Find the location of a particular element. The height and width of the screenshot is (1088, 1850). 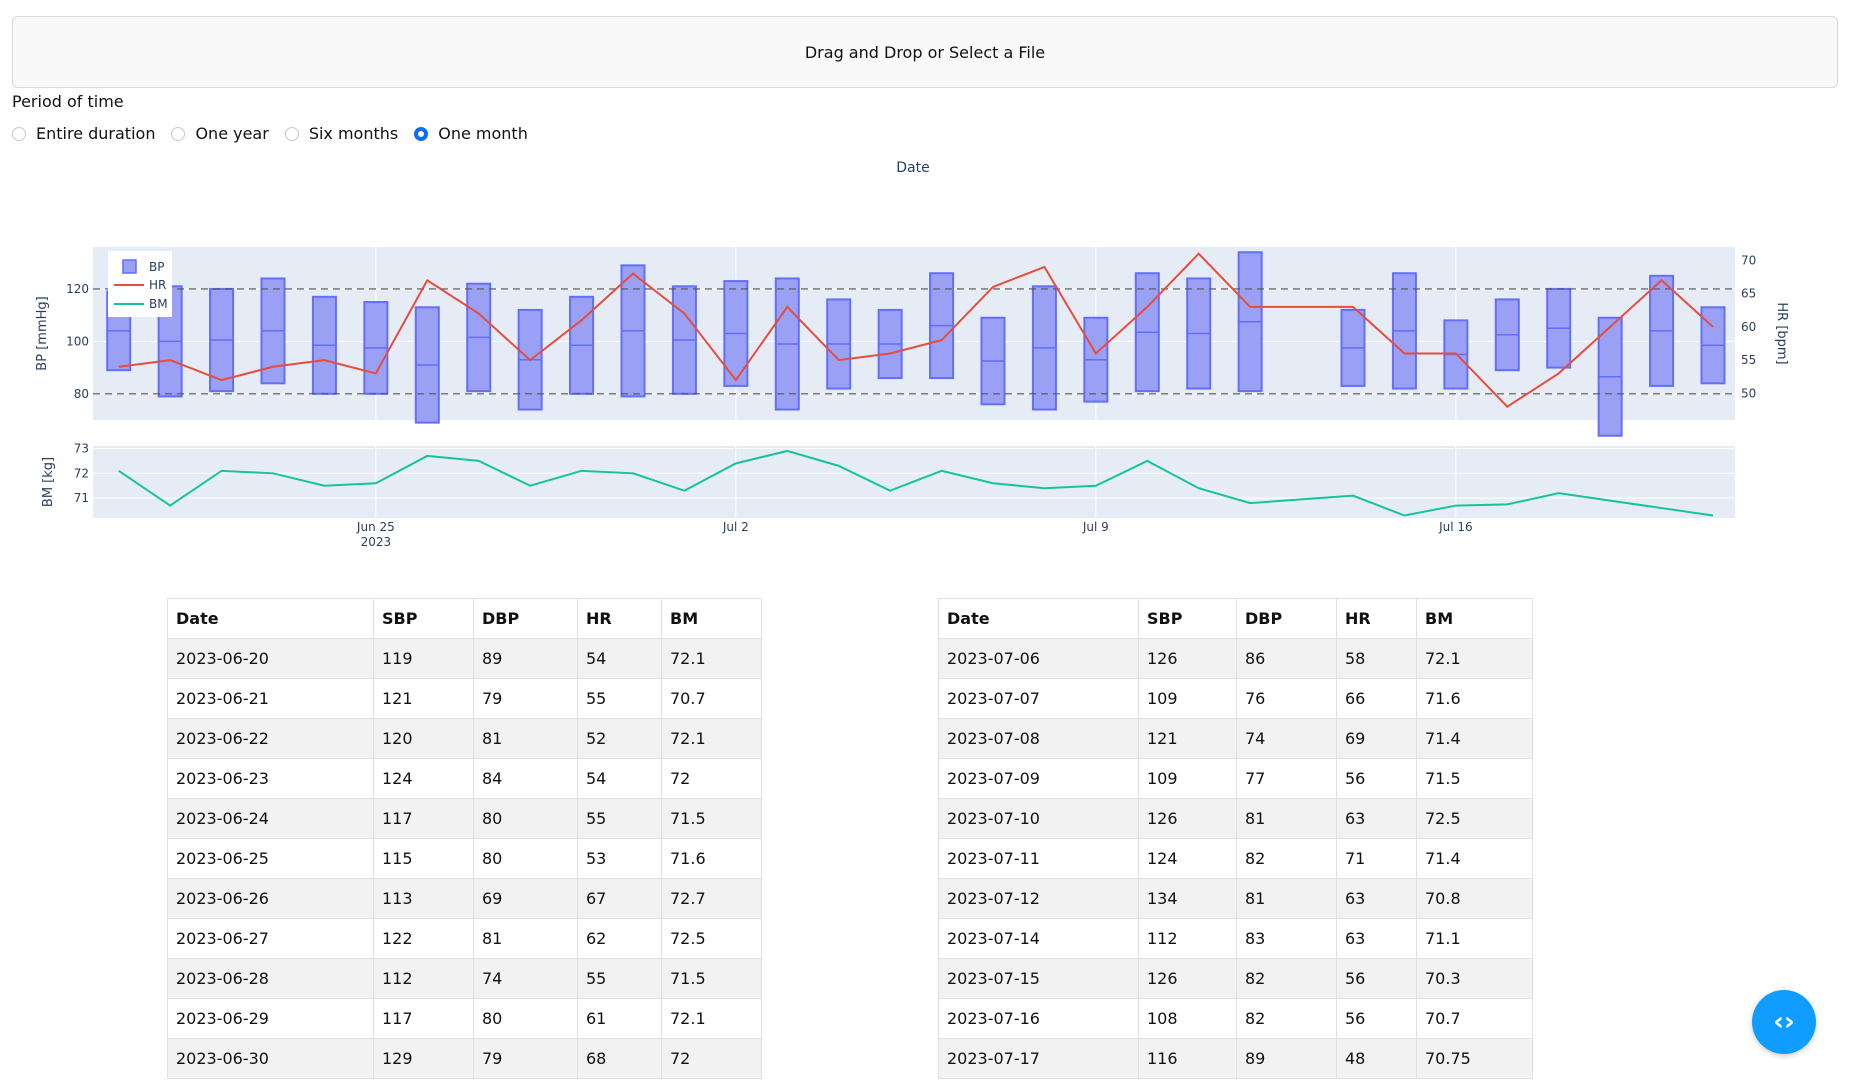

bm-tick-label: 71 is located at coordinates (81, 498).